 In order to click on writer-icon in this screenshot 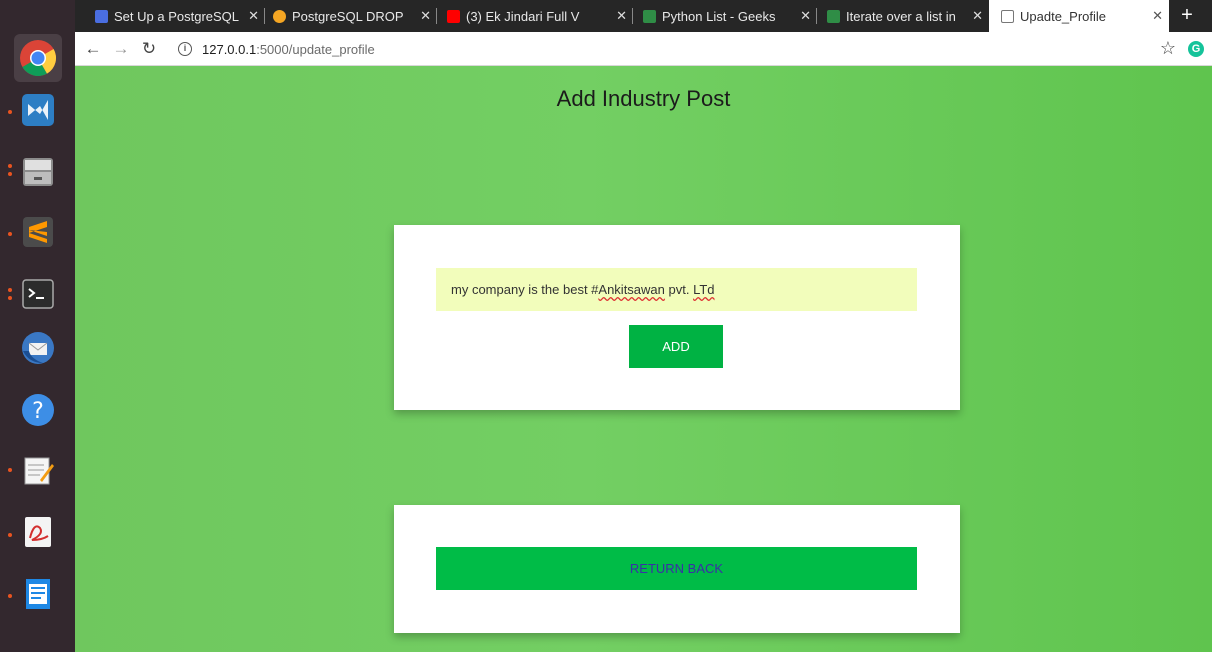, I will do `click(38, 594)`.